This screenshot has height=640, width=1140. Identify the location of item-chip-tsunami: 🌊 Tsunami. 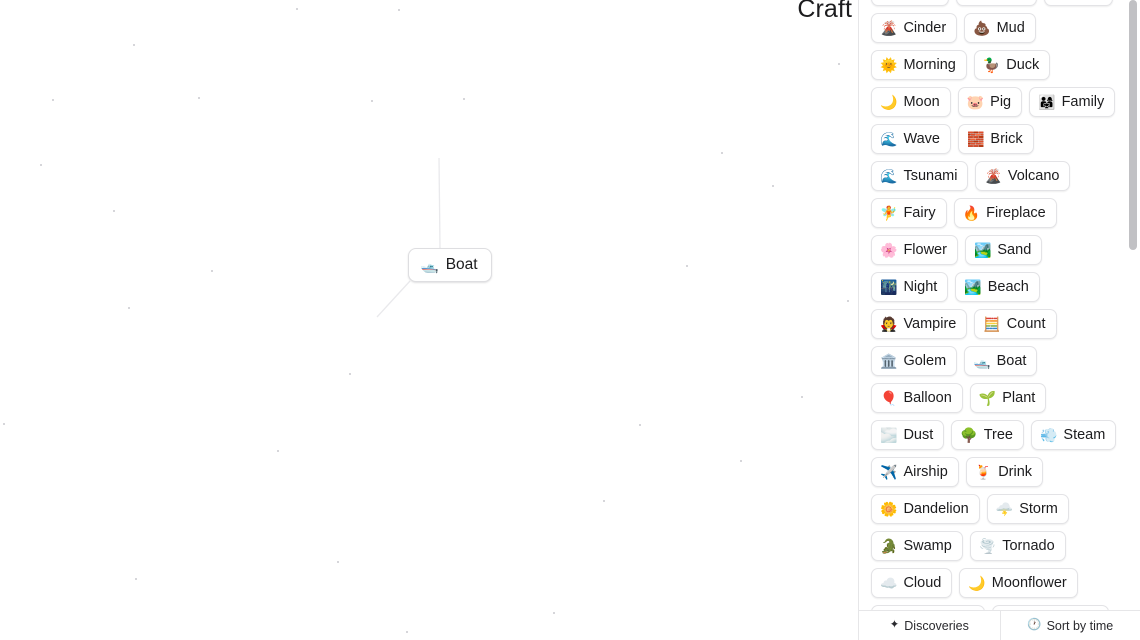
(920, 176).